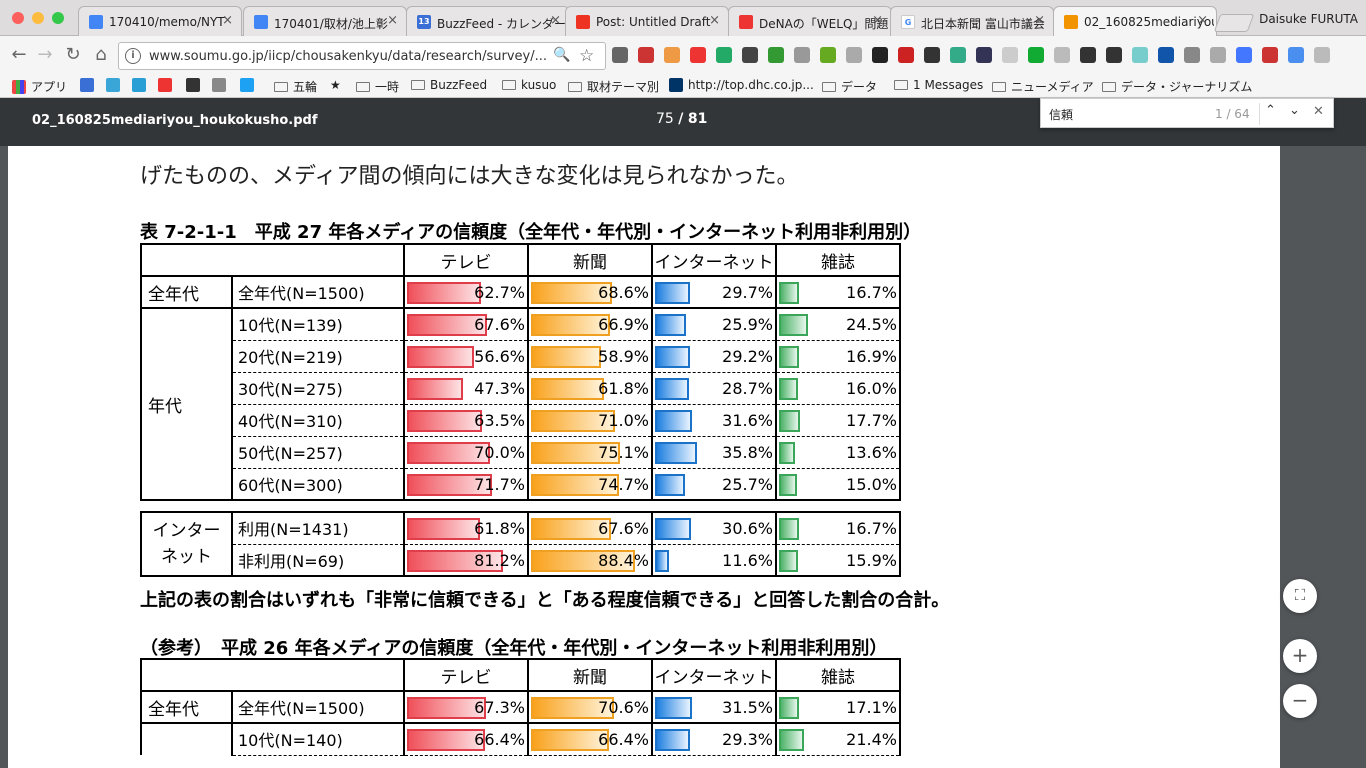 This screenshot has height=768, width=1366. I want to click on tab-6: G 北日本新聞 富山市議会 ×, so click(972, 21).